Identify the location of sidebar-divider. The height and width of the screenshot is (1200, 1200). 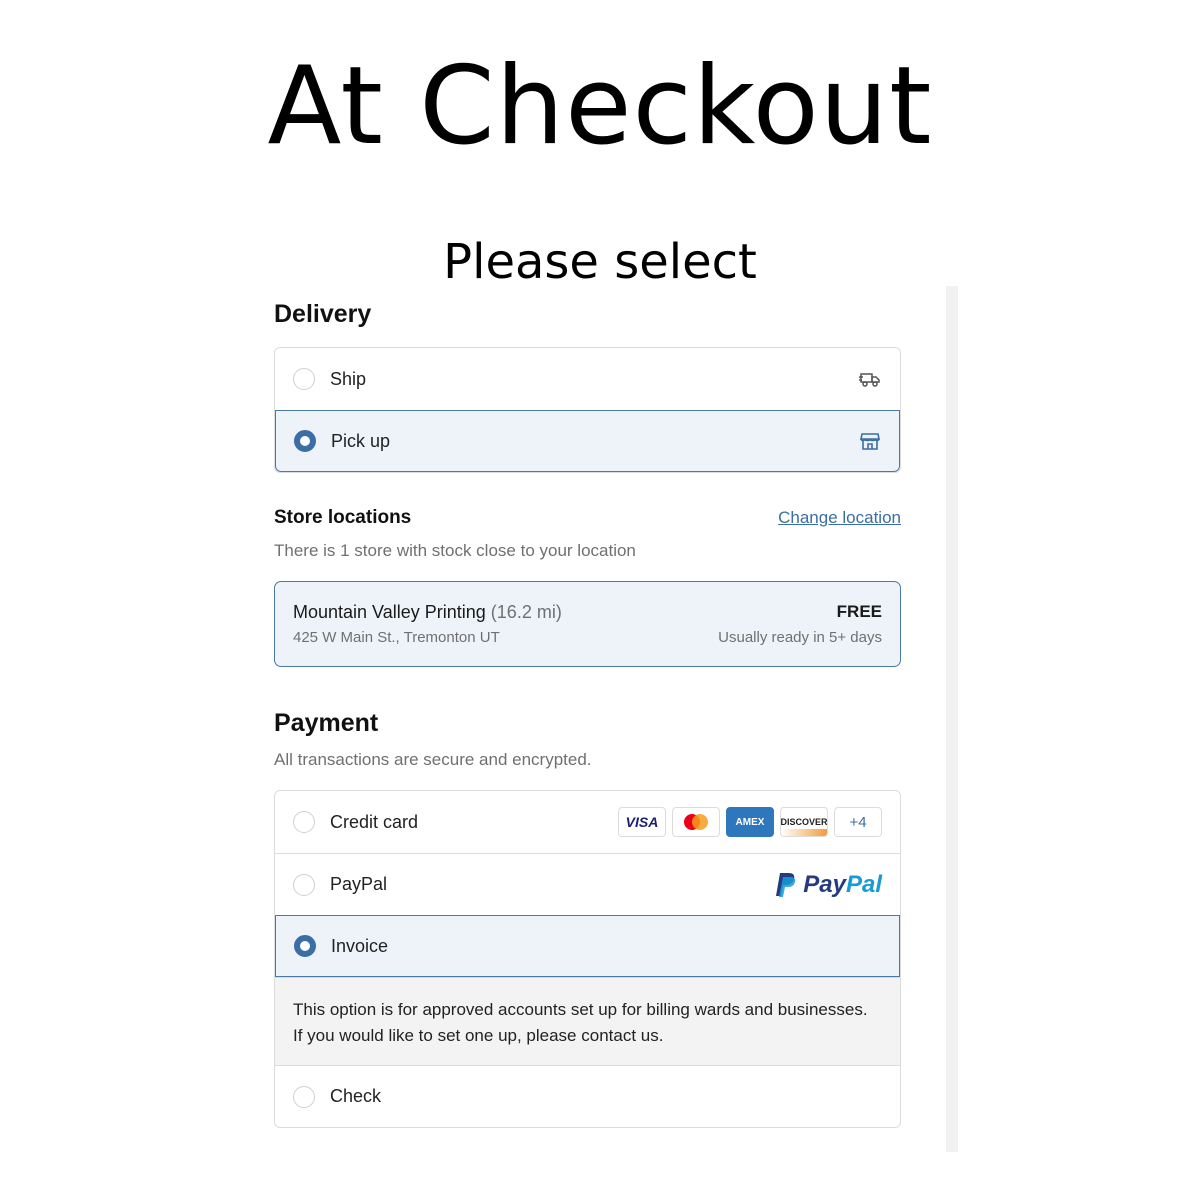
(952, 719).